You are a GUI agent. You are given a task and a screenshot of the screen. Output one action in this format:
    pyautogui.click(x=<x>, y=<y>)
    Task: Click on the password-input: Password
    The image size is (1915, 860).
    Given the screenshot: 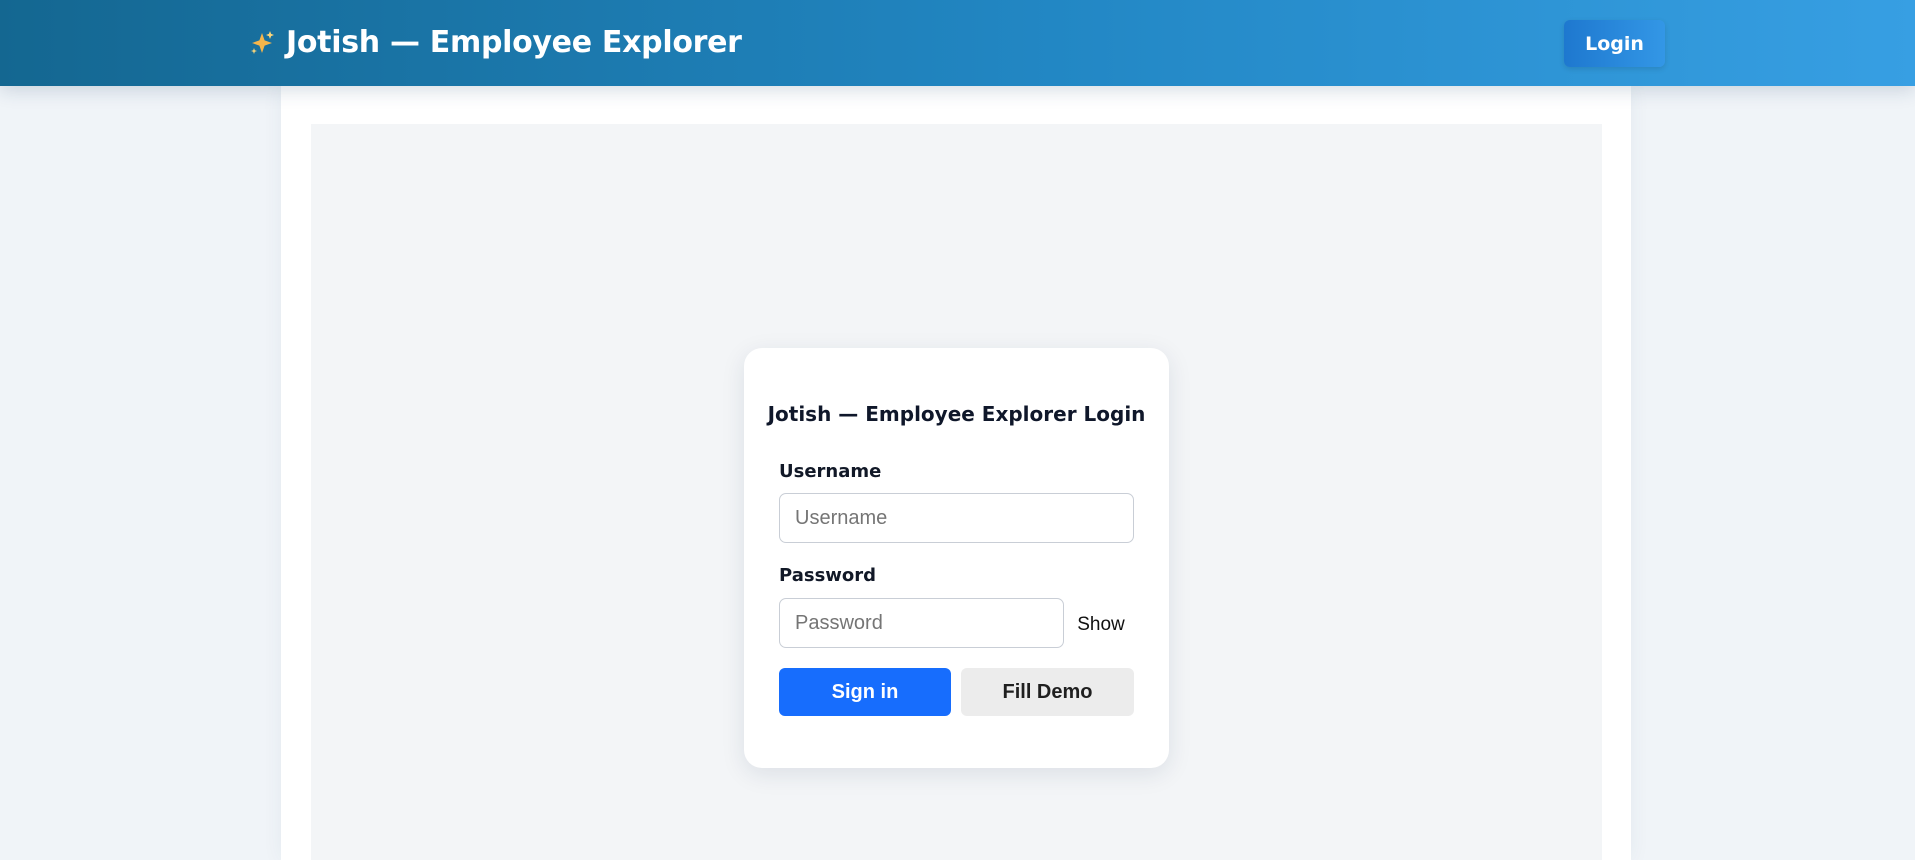 What is the action you would take?
    pyautogui.click(x=921, y=623)
    